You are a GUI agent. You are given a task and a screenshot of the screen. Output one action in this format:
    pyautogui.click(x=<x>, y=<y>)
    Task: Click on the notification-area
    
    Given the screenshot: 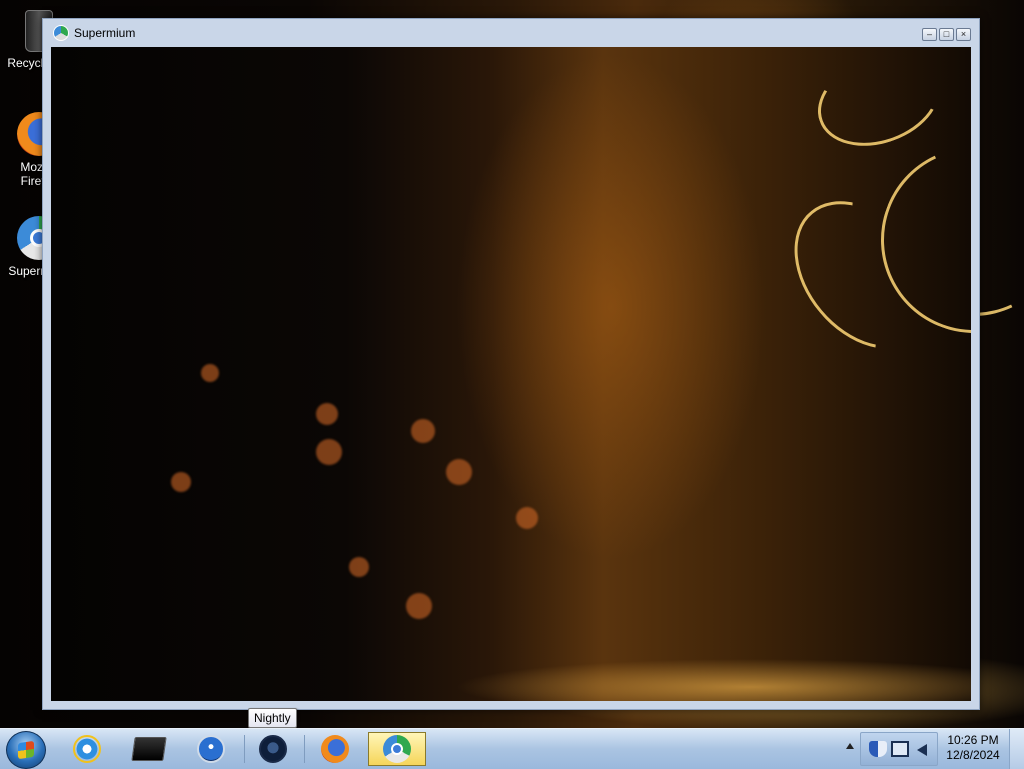 What is the action you would take?
    pyautogui.click(x=899, y=749)
    